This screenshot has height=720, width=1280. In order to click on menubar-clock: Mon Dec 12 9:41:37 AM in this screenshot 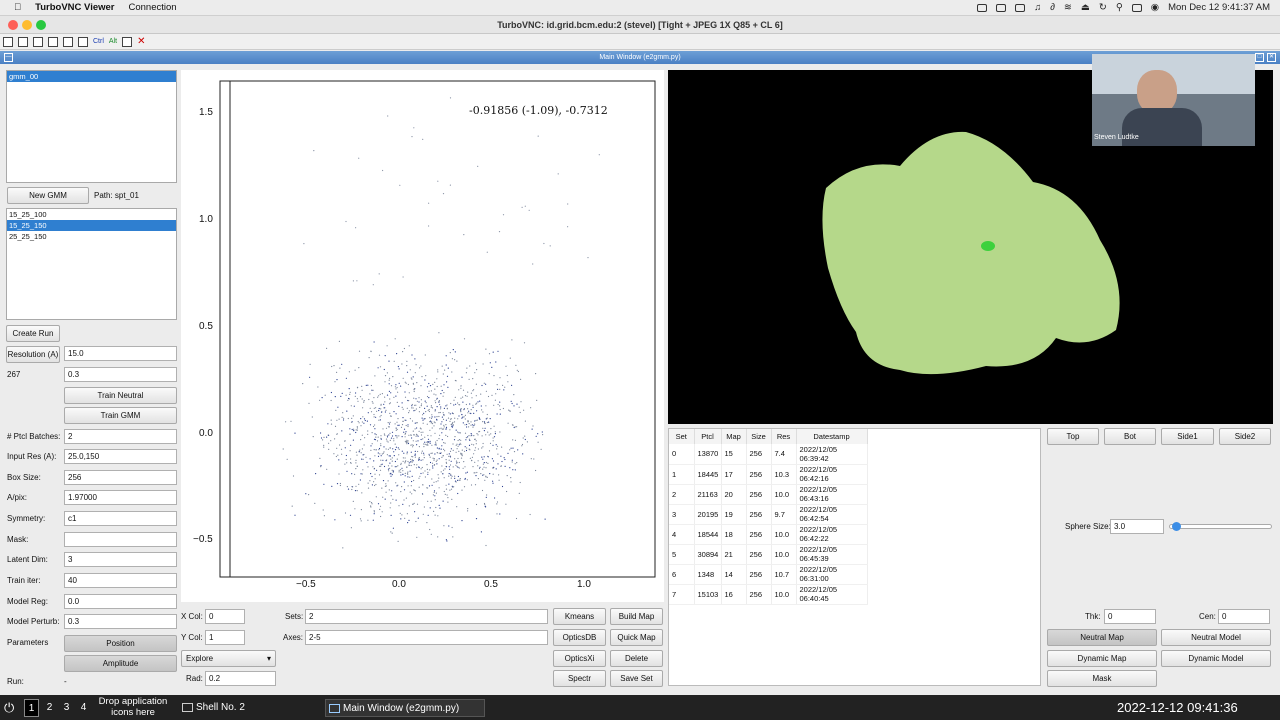, I will do `click(1219, 7)`.